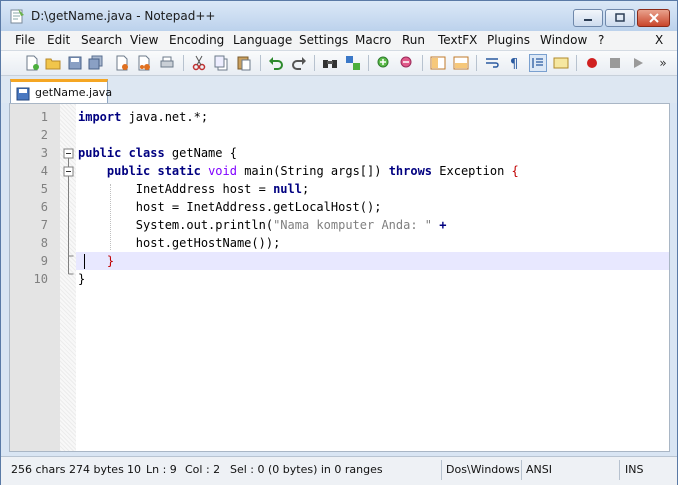  I want to click on redo-icon, so click(299, 63).